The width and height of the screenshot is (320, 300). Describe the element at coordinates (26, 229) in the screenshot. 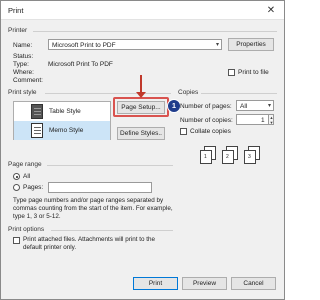

I see `print-options-group-label: Print options` at that location.